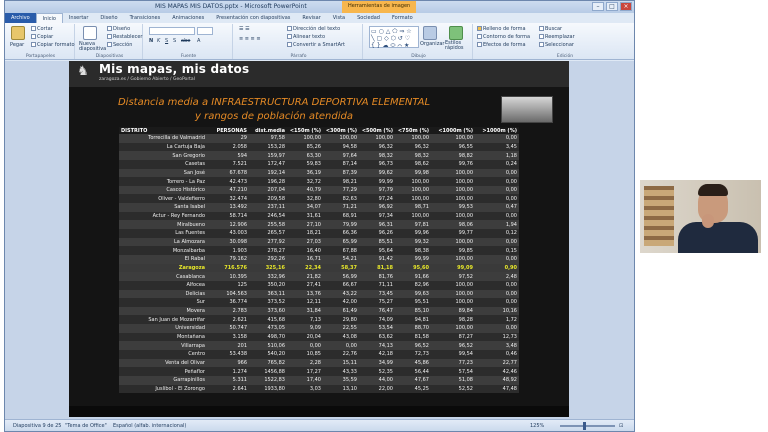 The height and width of the screenshot is (432, 768). What do you see at coordinates (228, 337) in the screenshot?
I see `table-cell: 3.158` at bounding box center [228, 337].